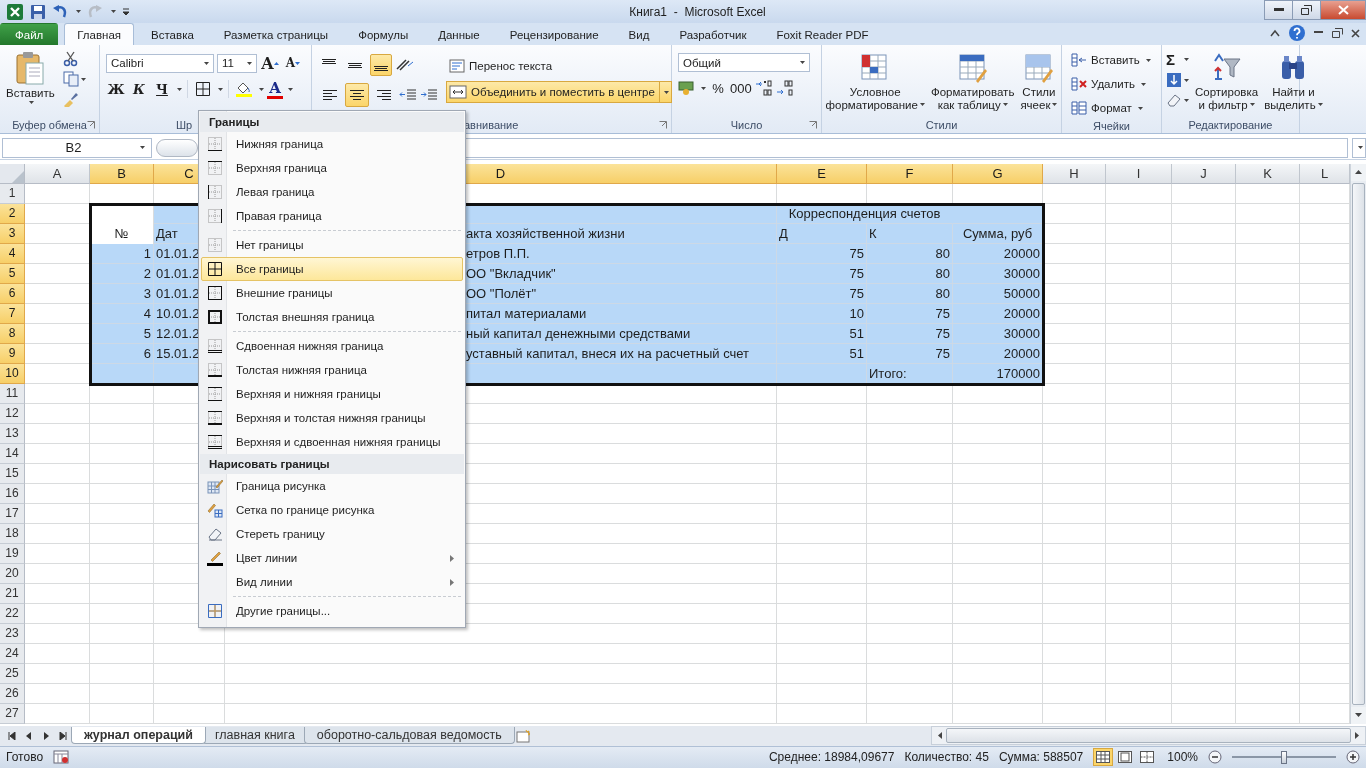  What do you see at coordinates (12, 413) in the screenshot?
I see `row-header: 12` at bounding box center [12, 413].